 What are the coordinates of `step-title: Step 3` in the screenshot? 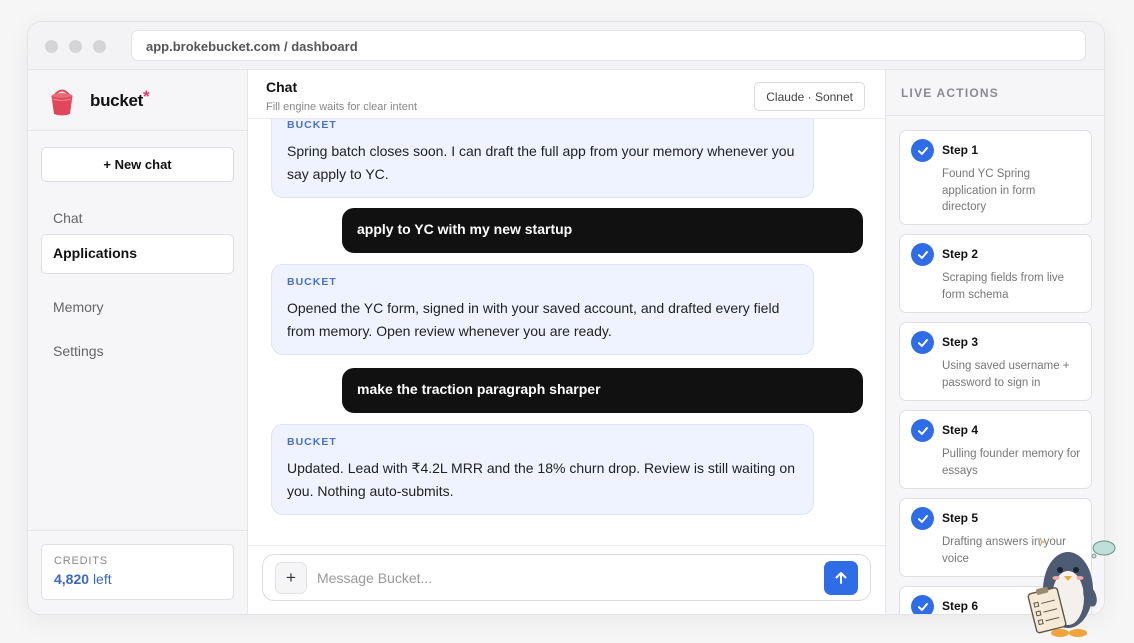 It's located at (960, 342).